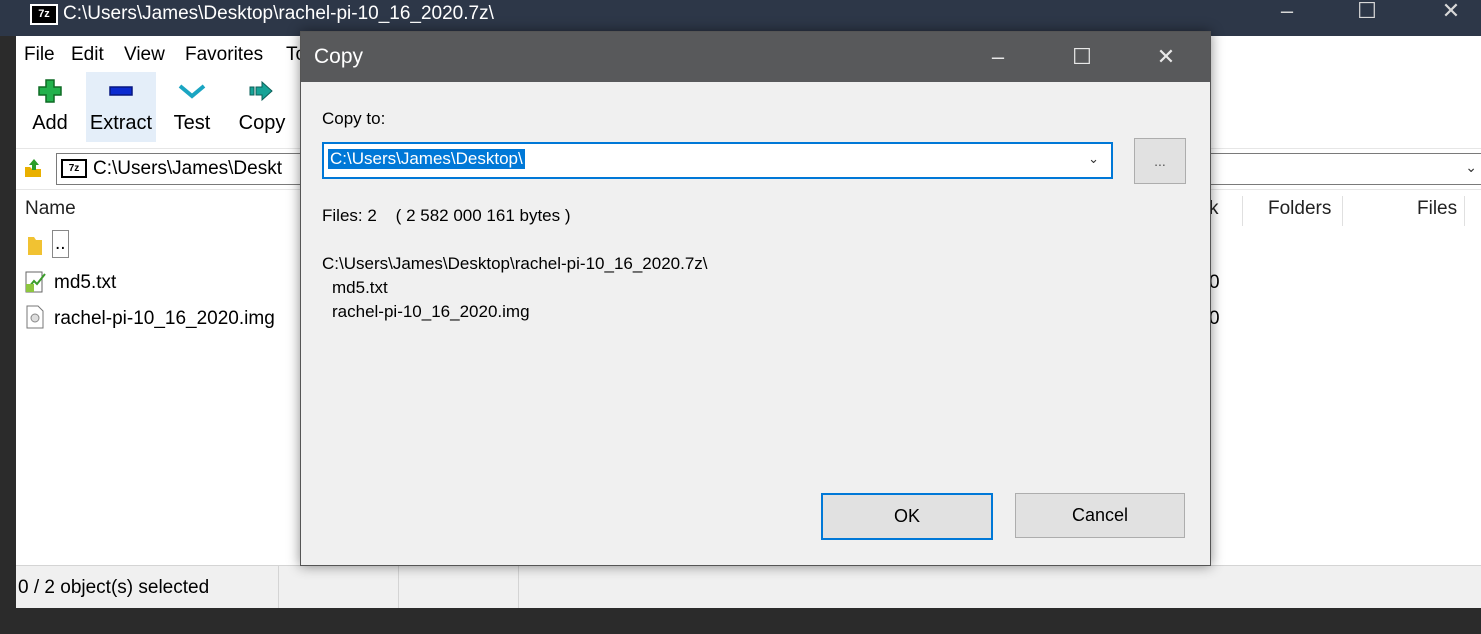  I want to click on arrow-right-icon, so click(261, 91).